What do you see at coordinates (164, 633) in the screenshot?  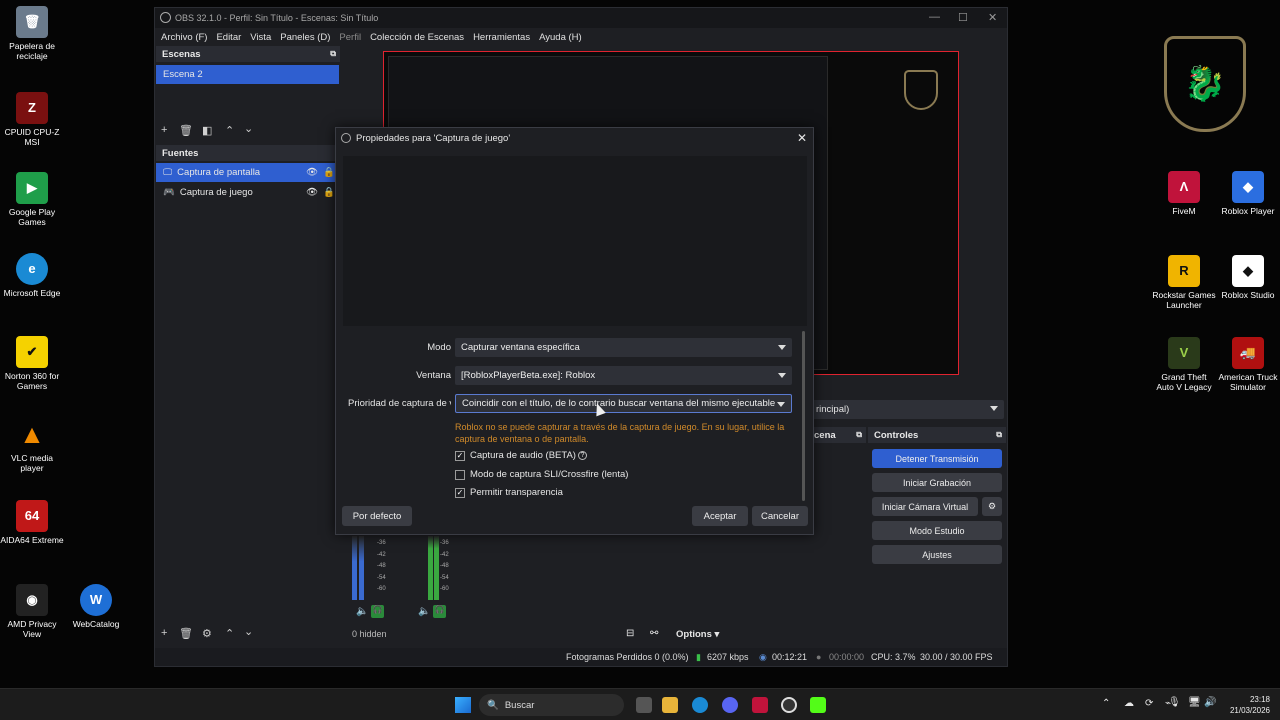 I see `add-source-icon: +` at bounding box center [164, 633].